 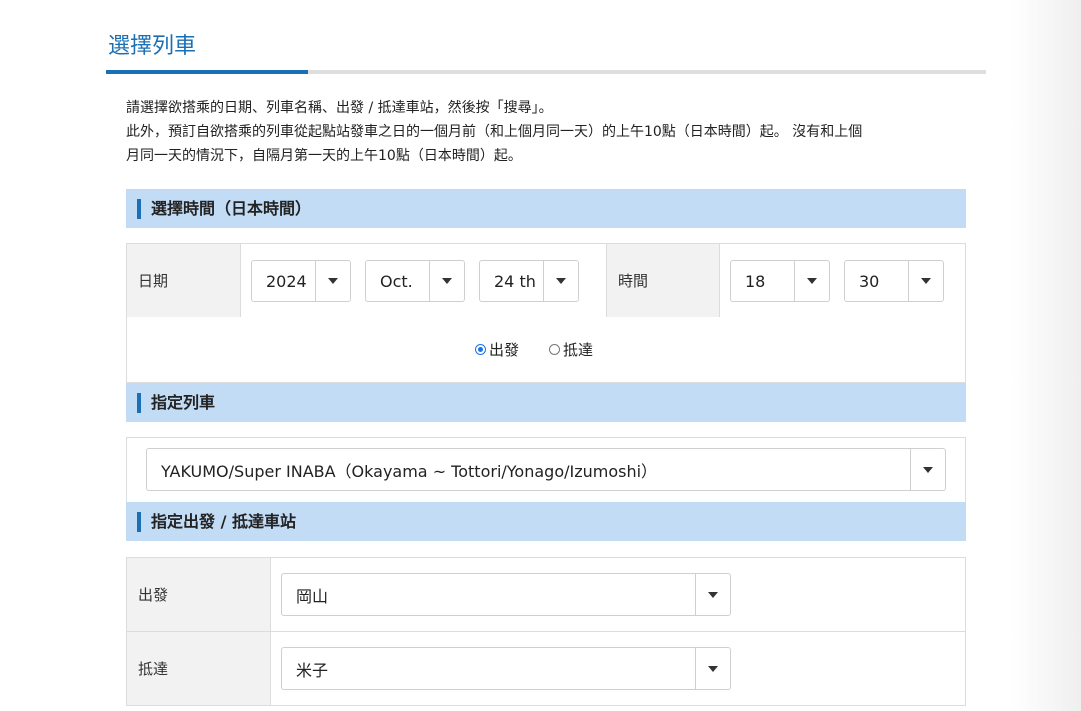 I want to click on depart-station-row: 出發 岡山, so click(x=546, y=594).